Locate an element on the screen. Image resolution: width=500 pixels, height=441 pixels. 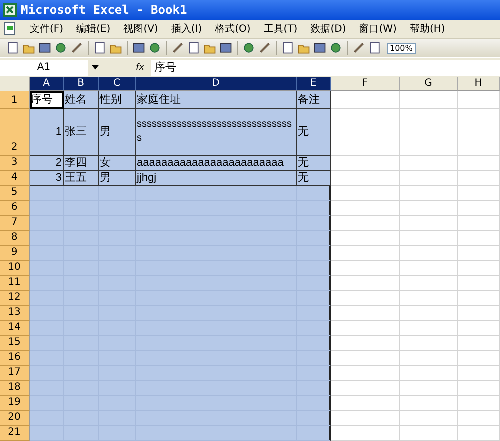
menu-item: 窗口(W) is located at coordinates (378, 29).